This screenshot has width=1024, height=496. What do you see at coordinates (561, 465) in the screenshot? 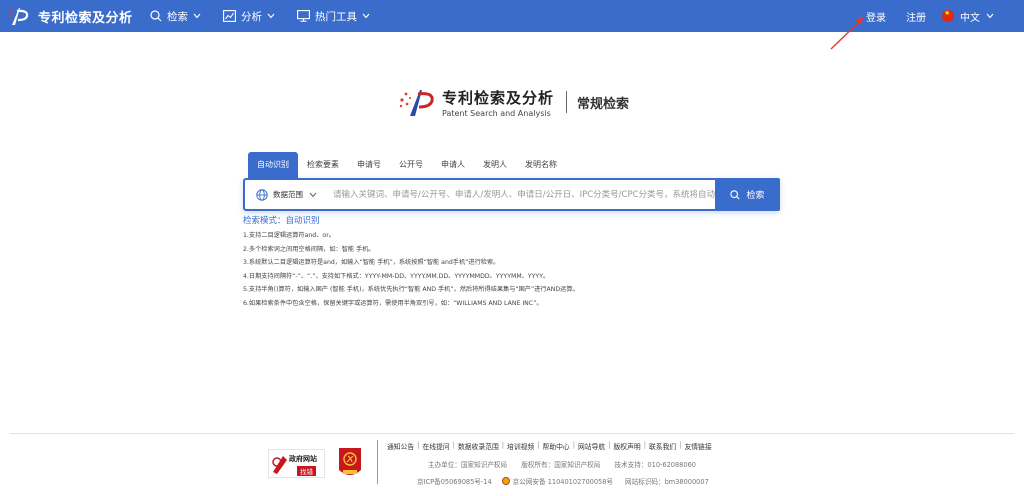
I see `footer-copyright: 版权所有：国家知识产权局` at bounding box center [561, 465].